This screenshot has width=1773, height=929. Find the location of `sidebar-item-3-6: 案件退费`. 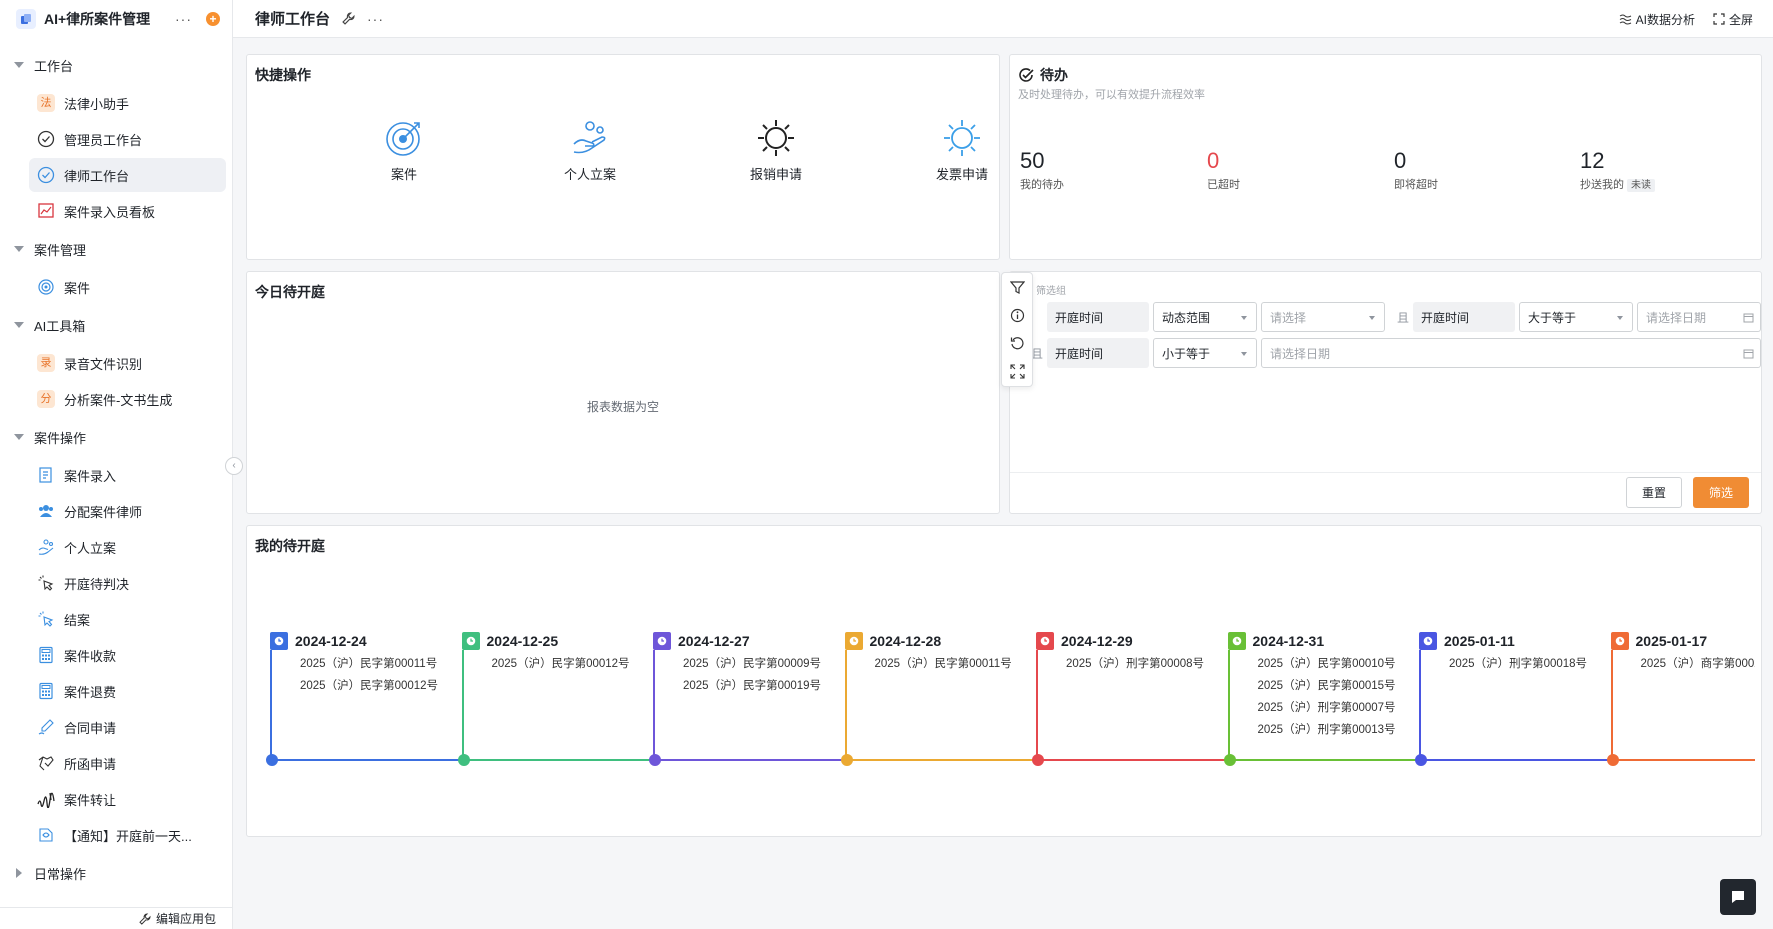

sidebar-item-3-6: 案件退费 is located at coordinates (127, 691).